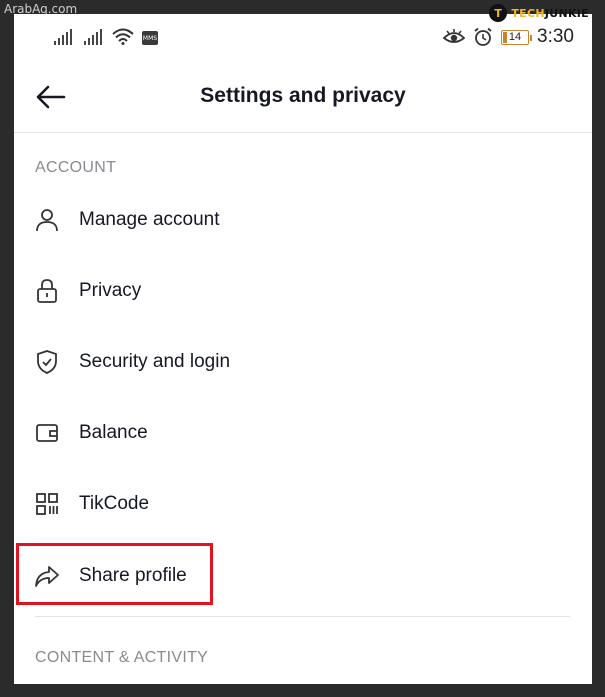  What do you see at coordinates (303, 219) in the screenshot?
I see `manage-account-item: Manage account` at bounding box center [303, 219].